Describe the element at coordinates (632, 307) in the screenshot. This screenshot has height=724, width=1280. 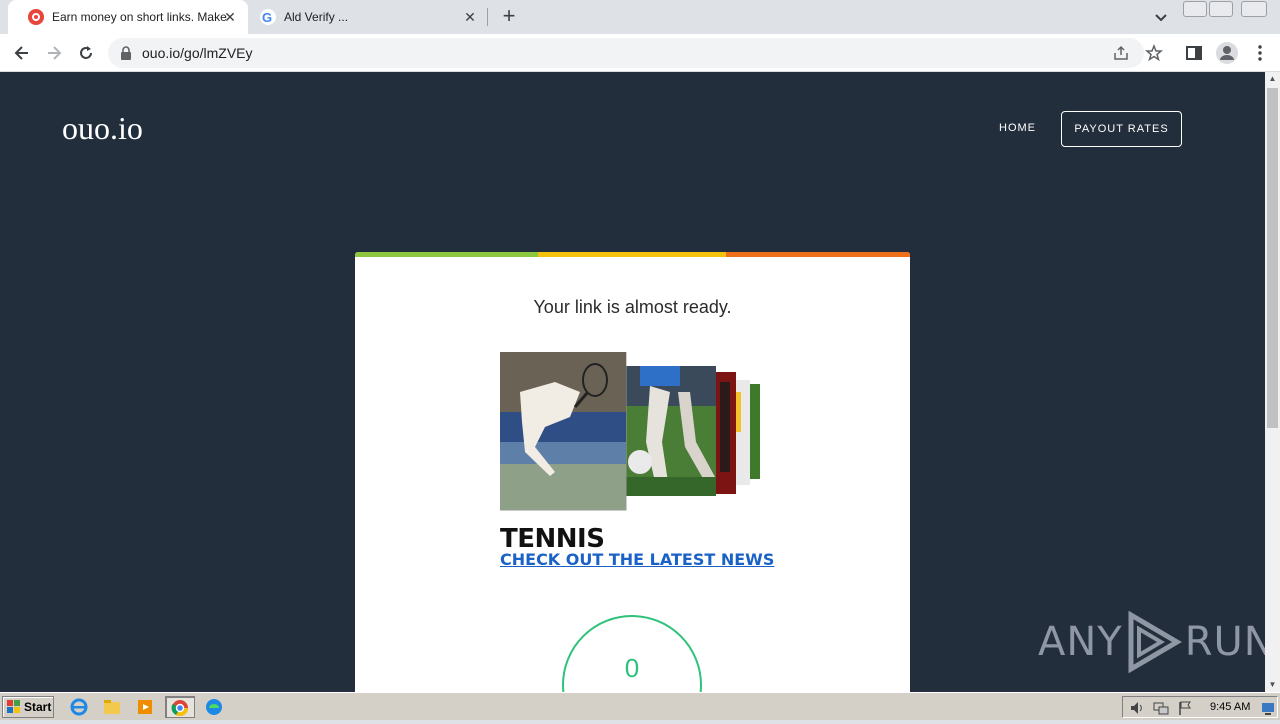
I see `link-ready-heading: Your link is almost ready.` at that location.